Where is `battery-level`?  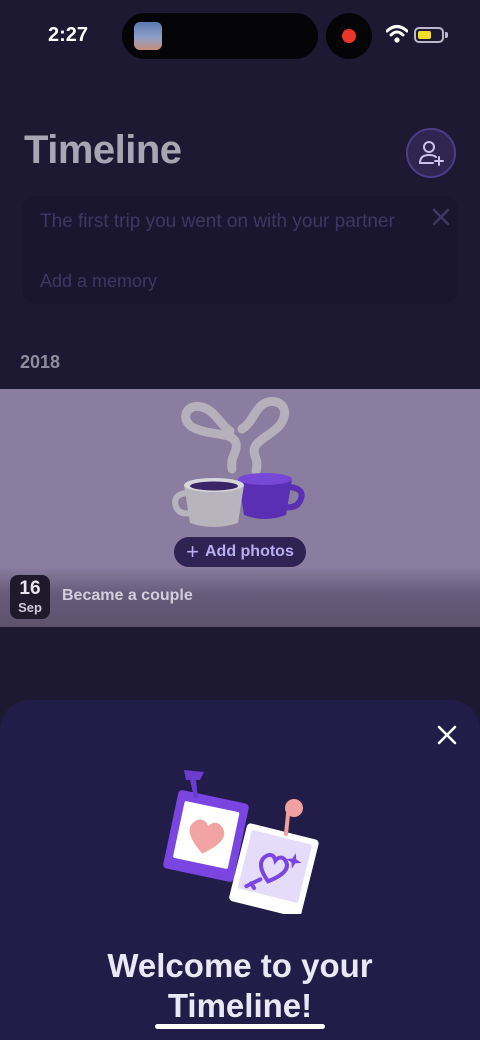
battery-level is located at coordinates (424, 35).